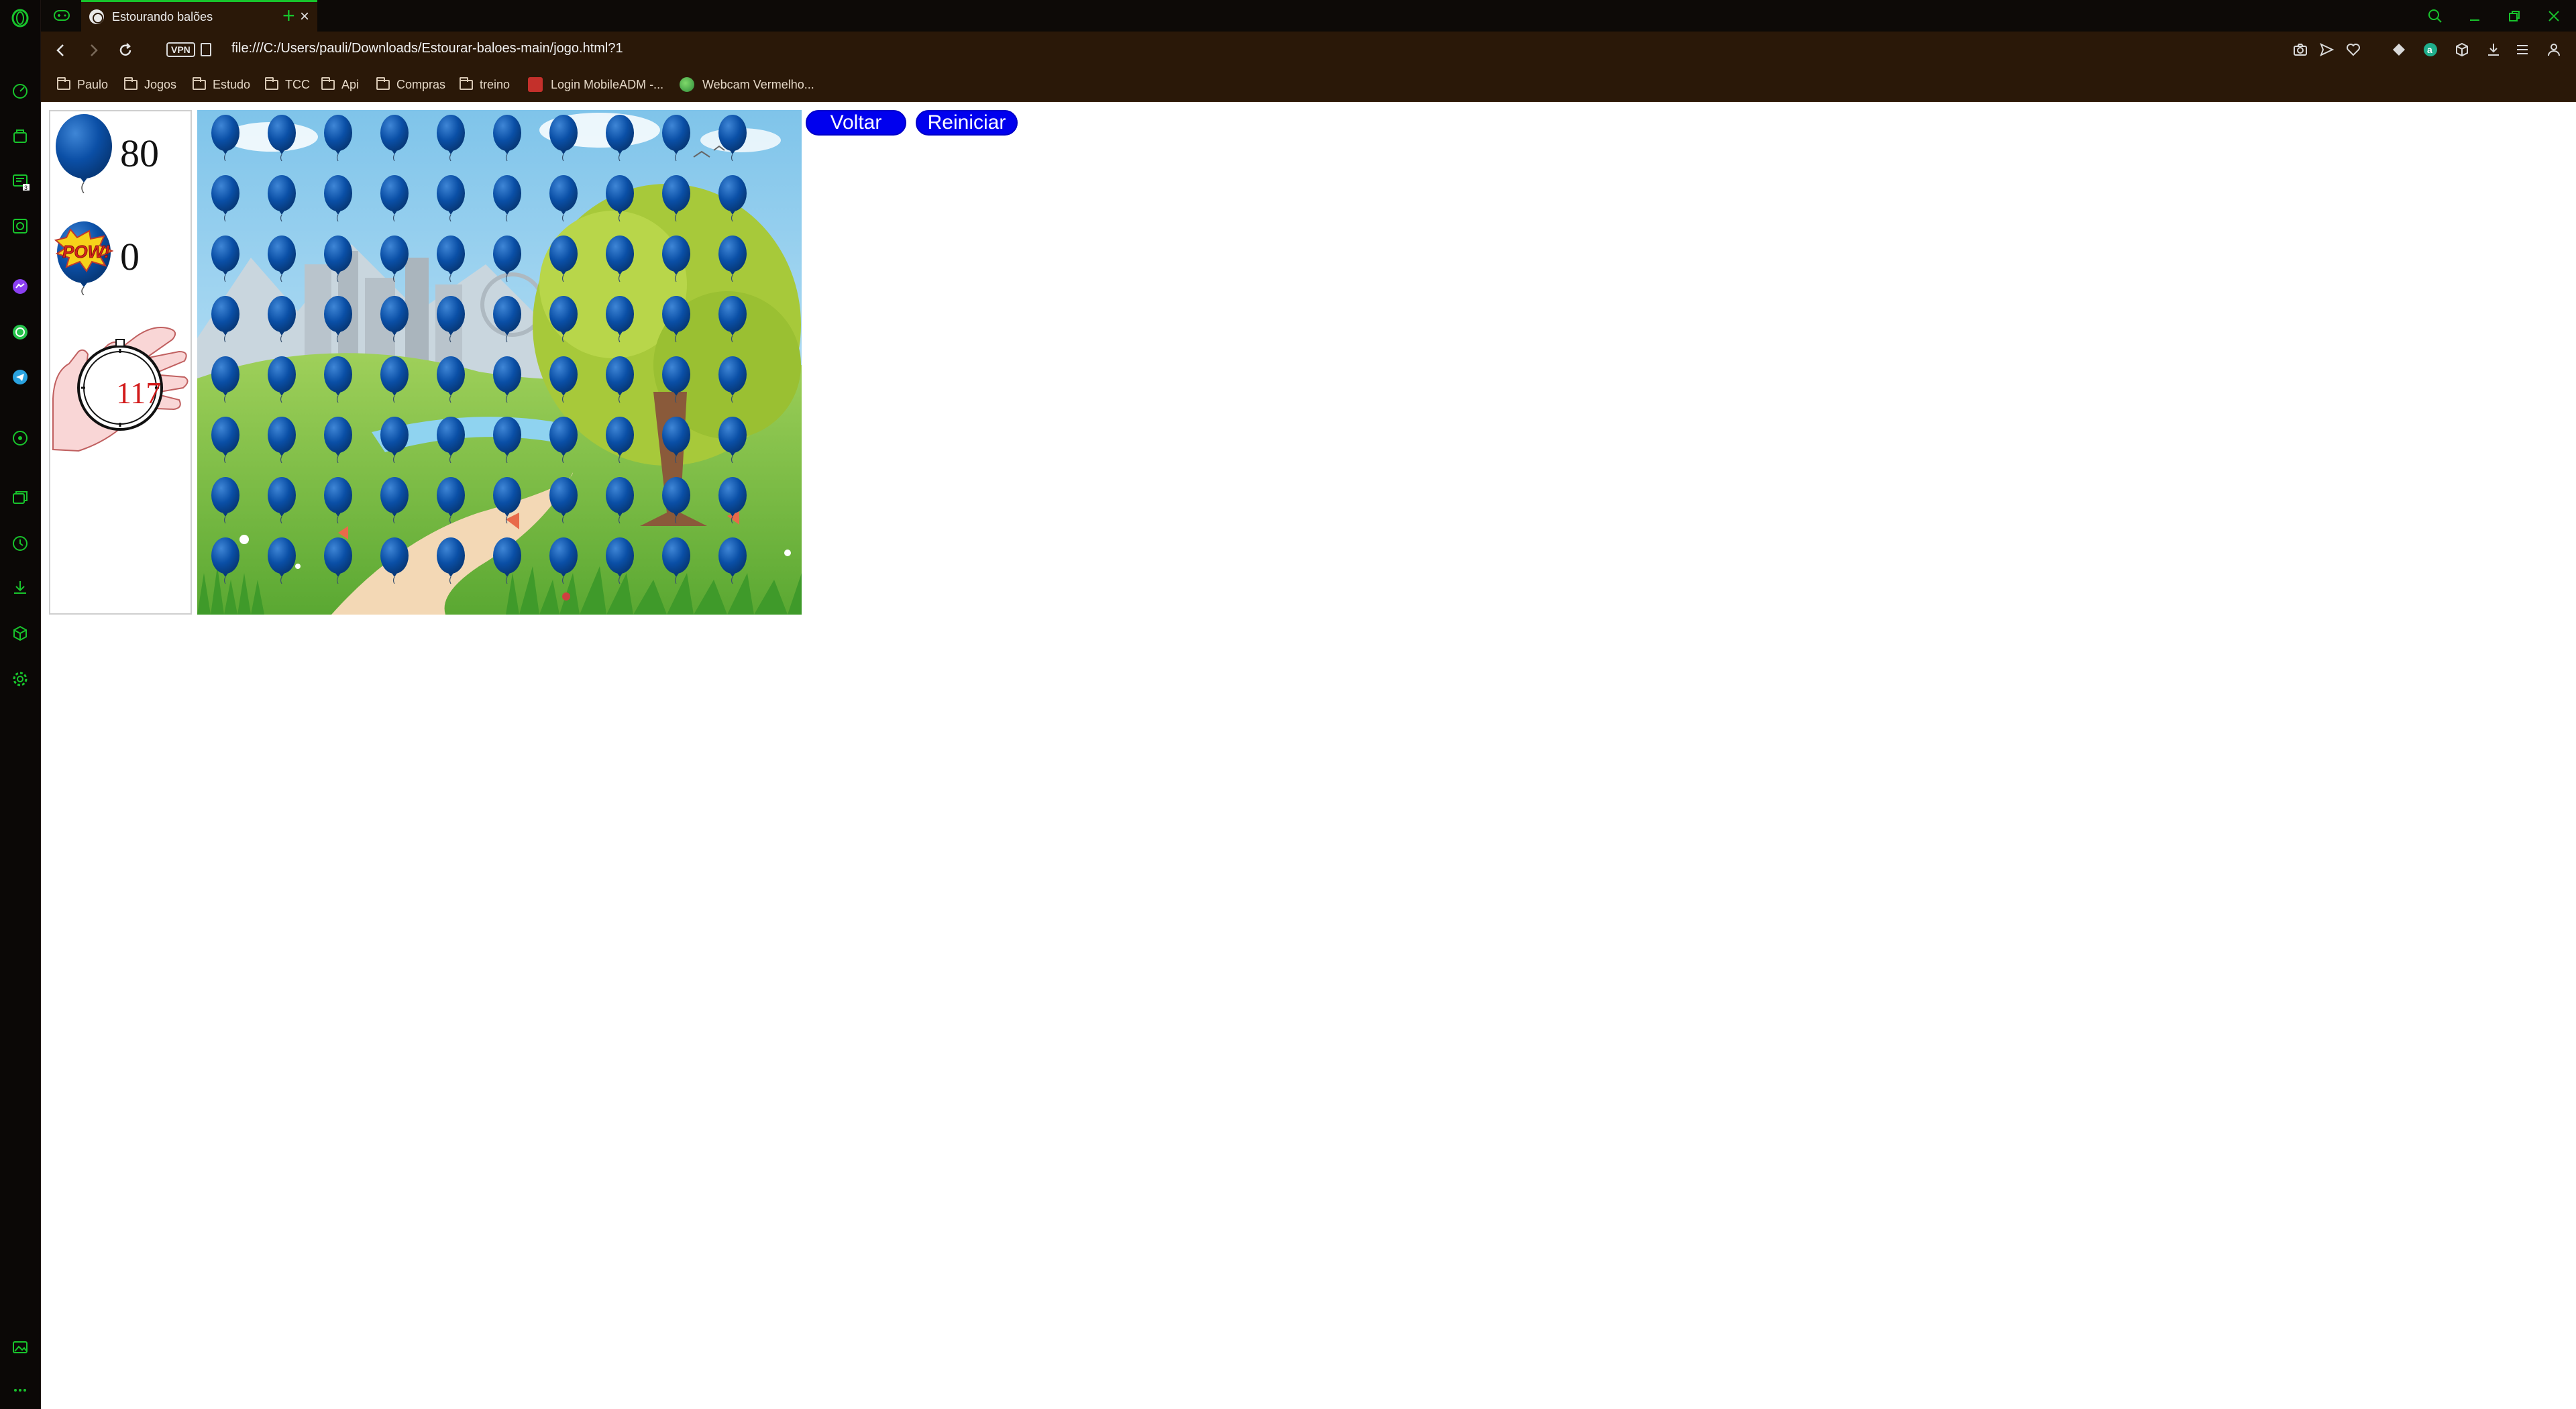 Image resolution: width=2576 pixels, height=1409 pixels. What do you see at coordinates (20, 332) in the screenshot?
I see `whatsapp-icon` at bounding box center [20, 332].